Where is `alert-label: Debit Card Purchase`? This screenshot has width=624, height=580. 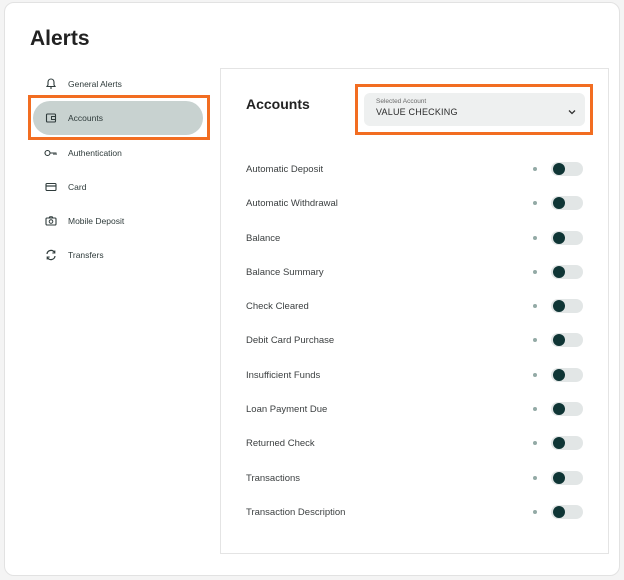 alert-label: Debit Card Purchase is located at coordinates (290, 341).